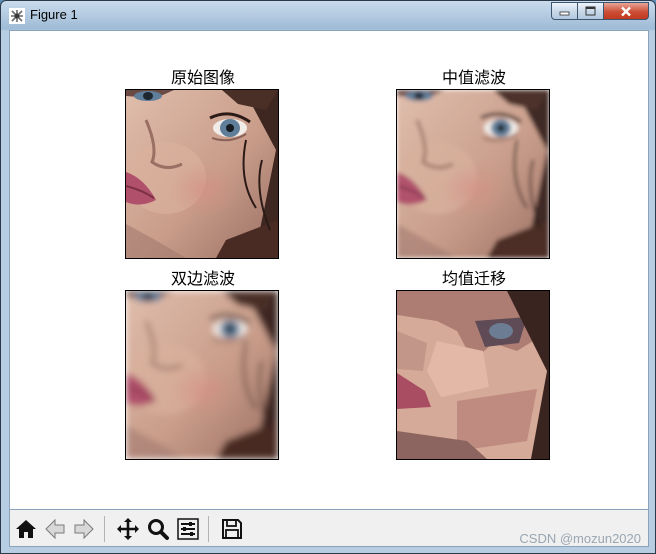 The width and height of the screenshot is (656, 554). I want to click on zoom-button, so click(158, 529).